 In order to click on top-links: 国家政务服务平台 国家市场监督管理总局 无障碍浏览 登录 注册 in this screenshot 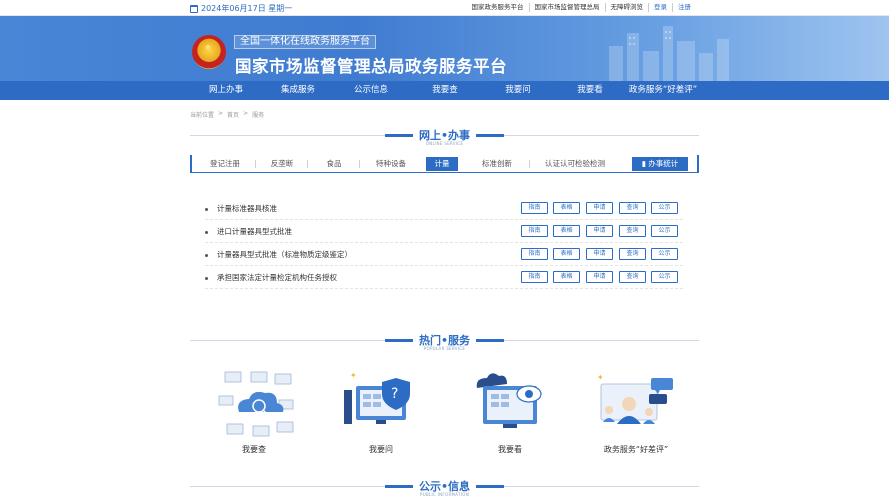, I will do `click(582, 7)`.